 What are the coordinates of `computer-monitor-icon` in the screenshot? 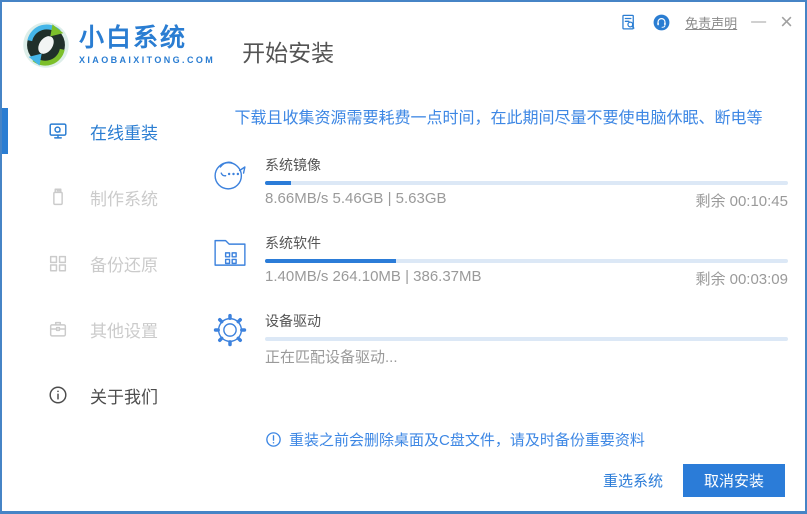 It's located at (58, 131).